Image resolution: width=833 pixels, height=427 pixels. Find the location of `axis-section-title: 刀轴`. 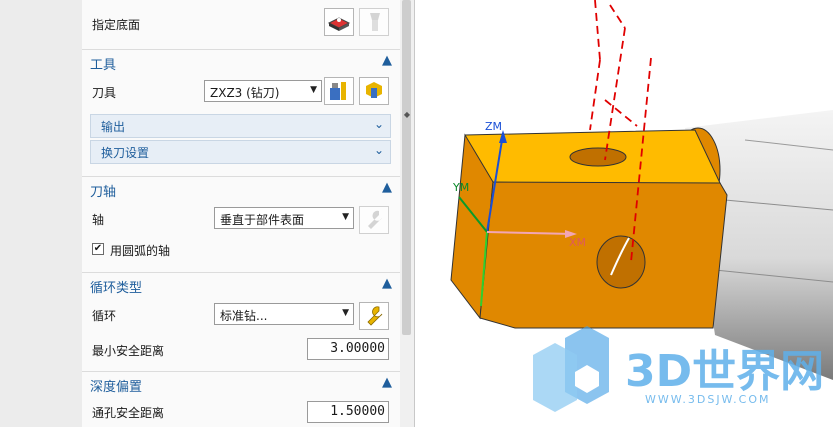

axis-section-title: 刀轴 is located at coordinates (103, 192).